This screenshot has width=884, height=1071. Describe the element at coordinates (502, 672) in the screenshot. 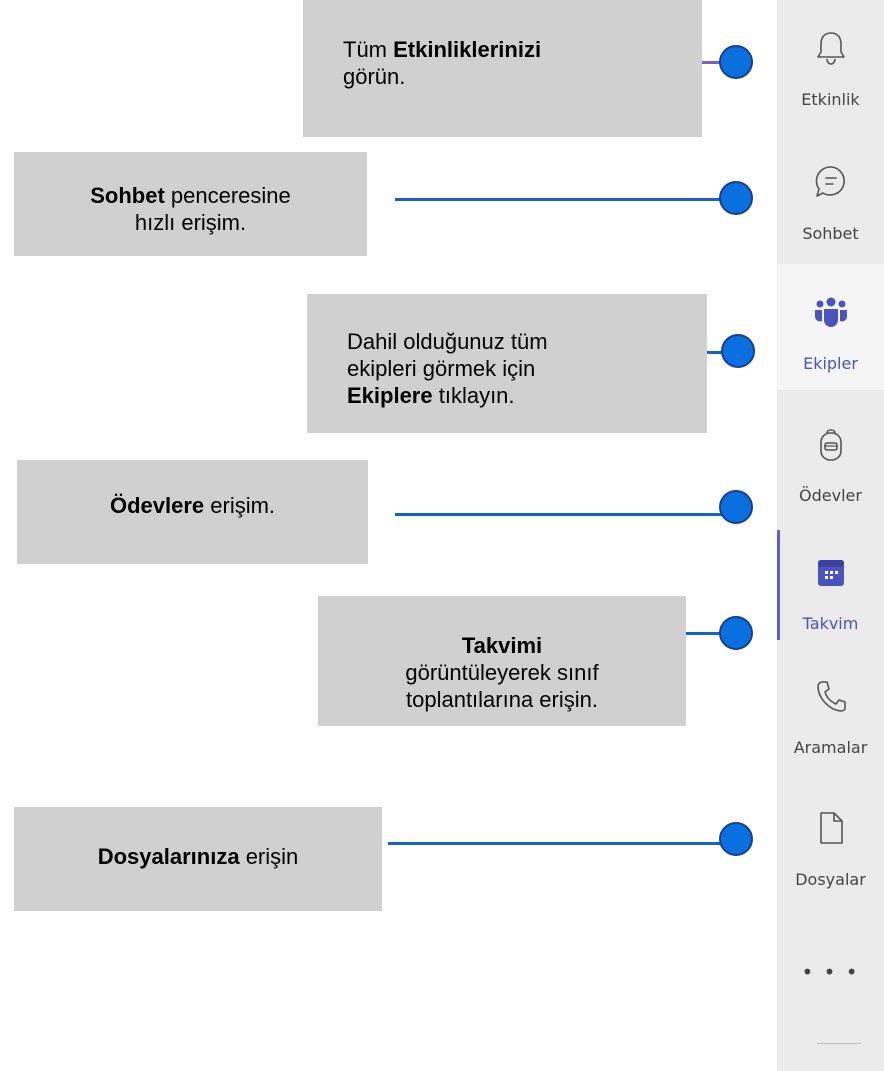

I see `calendar-callout-line2: görüntüleyerek sınıf` at that location.